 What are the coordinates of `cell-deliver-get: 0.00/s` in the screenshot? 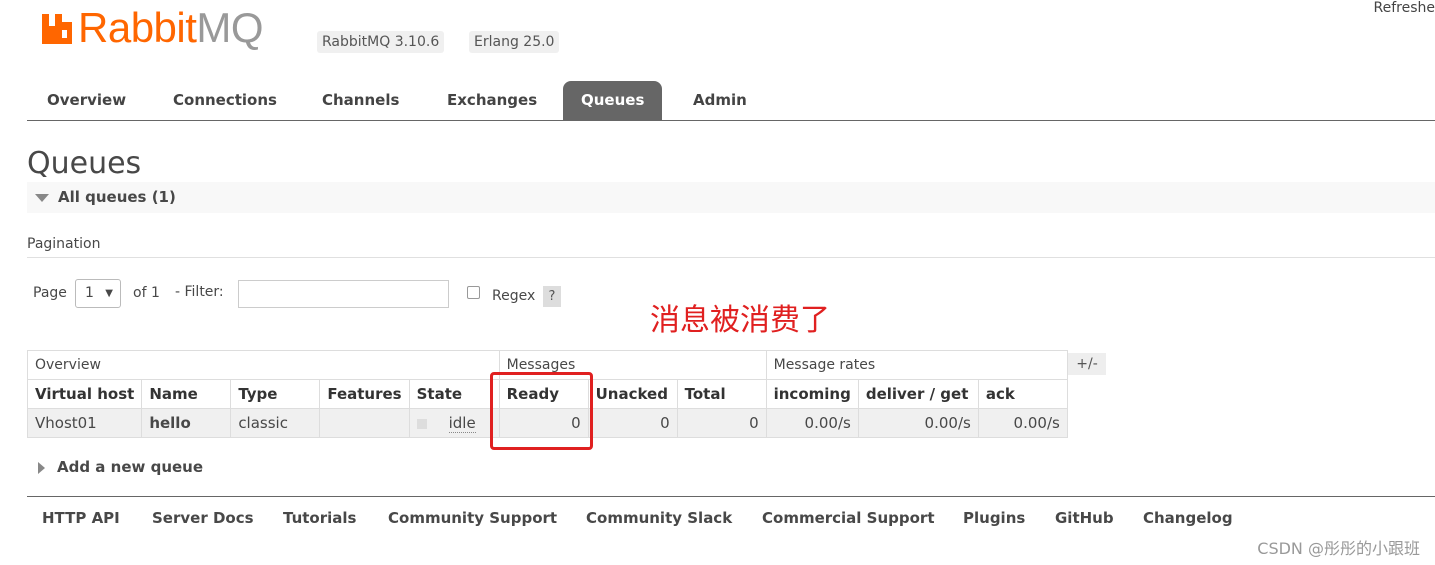 It's located at (918, 423).